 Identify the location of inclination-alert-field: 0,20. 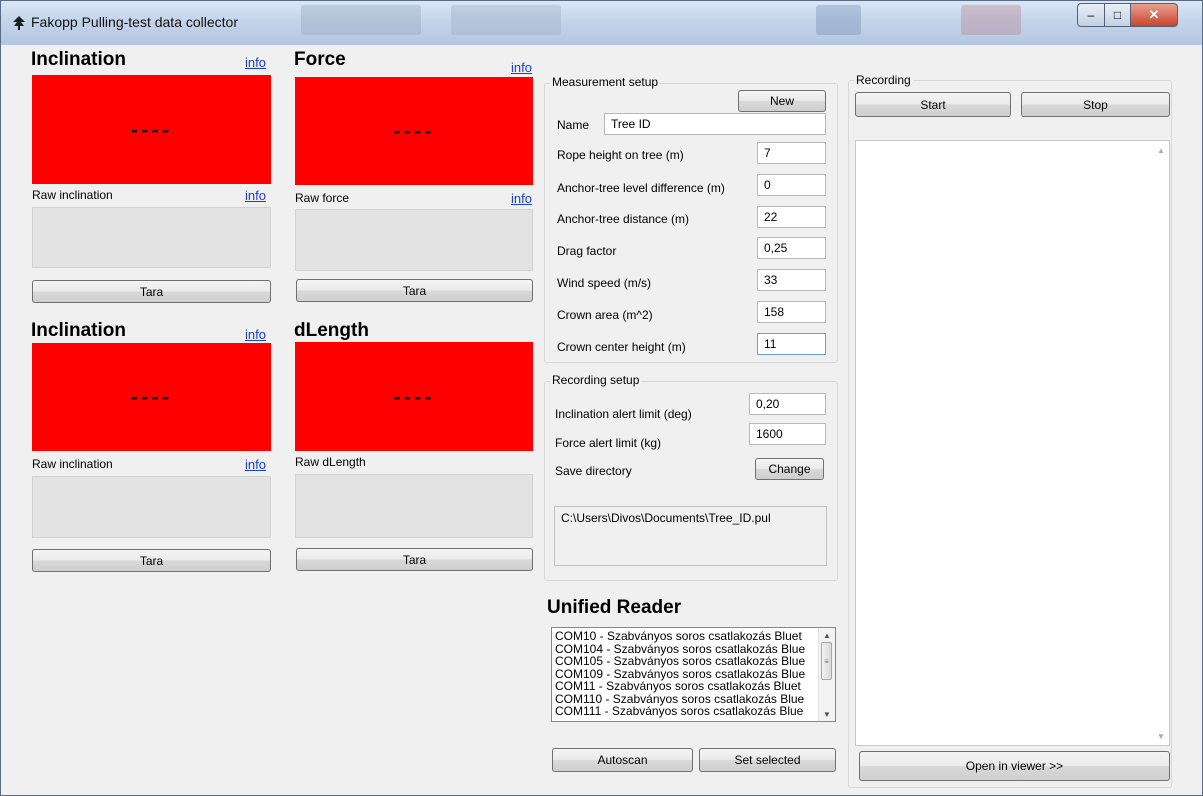
(787, 404).